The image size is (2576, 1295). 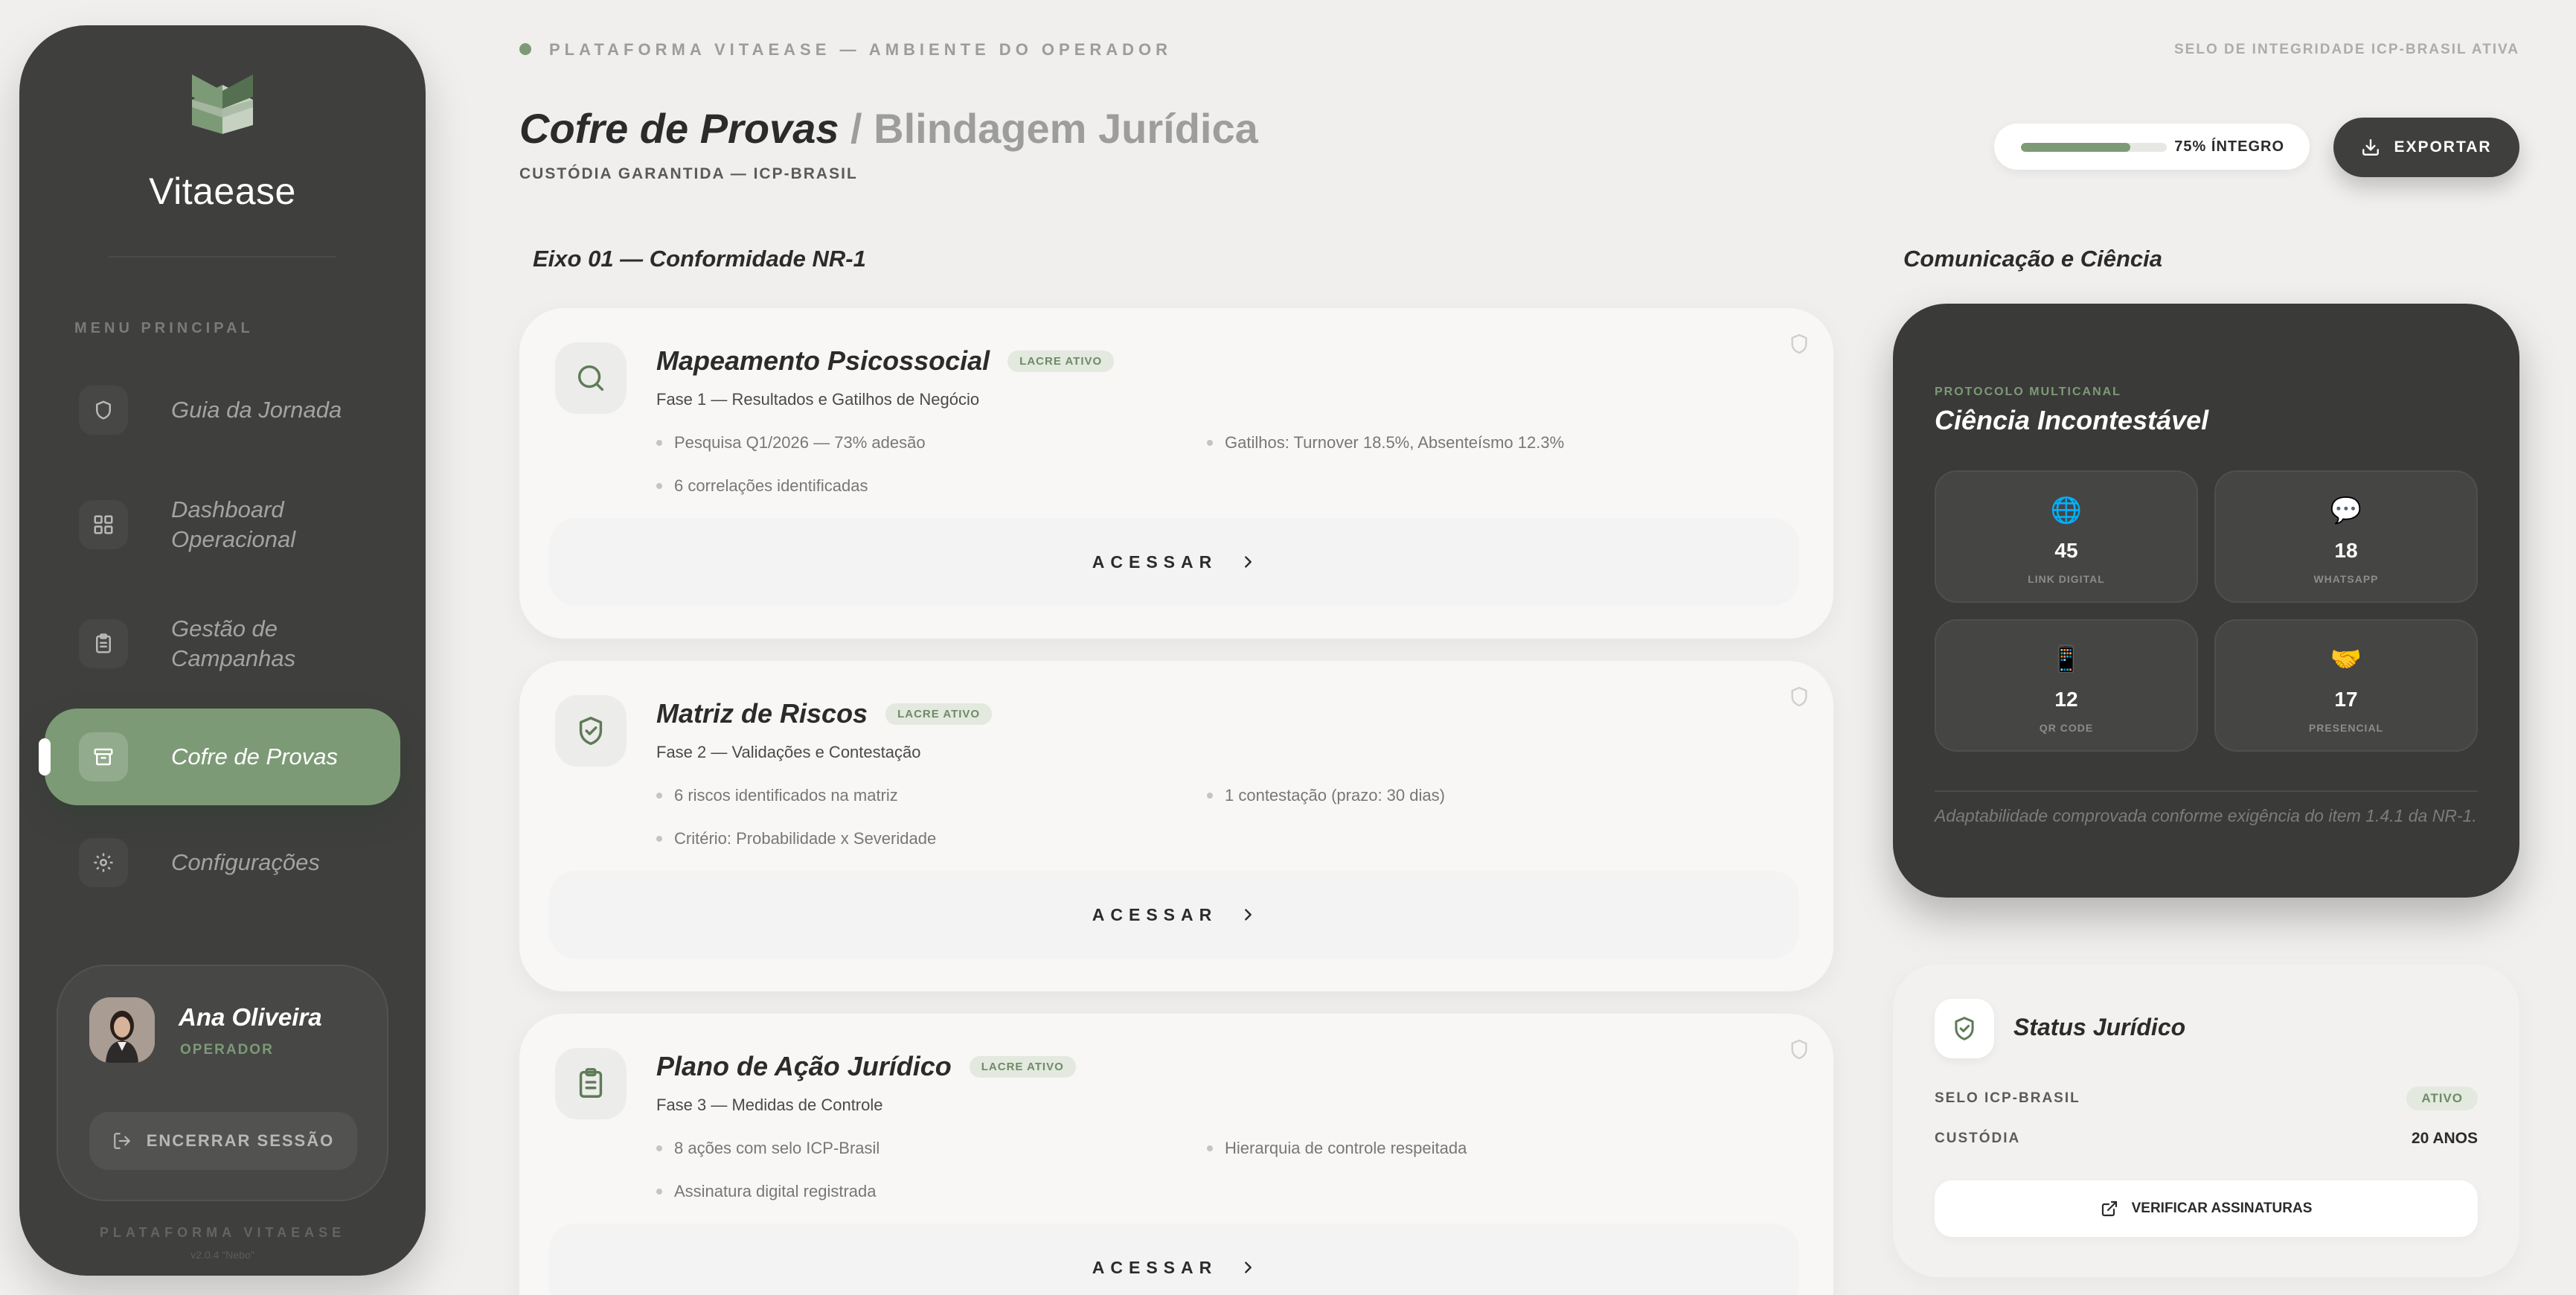 I want to click on sidebar-footer: PLATAFORMA VITAEASE, so click(x=223, y=1232).